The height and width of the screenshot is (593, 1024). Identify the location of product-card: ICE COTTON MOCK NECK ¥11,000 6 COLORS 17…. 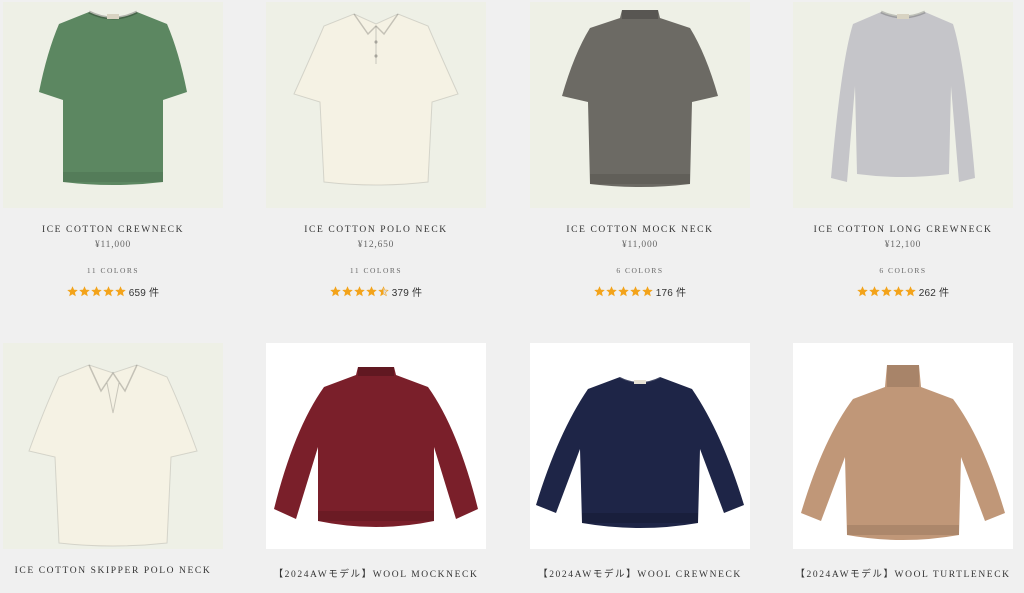
(640, 150).